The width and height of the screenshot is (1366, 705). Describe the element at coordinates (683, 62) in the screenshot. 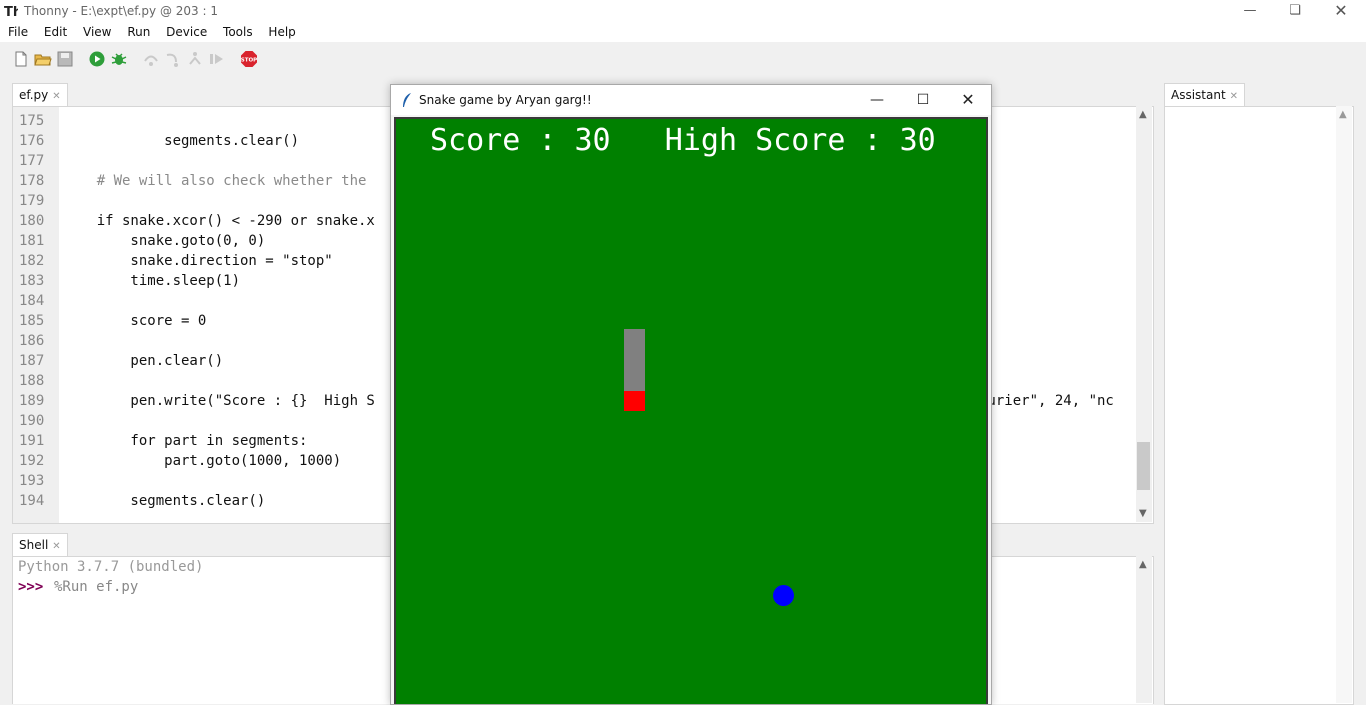

I see `toolbar` at that location.